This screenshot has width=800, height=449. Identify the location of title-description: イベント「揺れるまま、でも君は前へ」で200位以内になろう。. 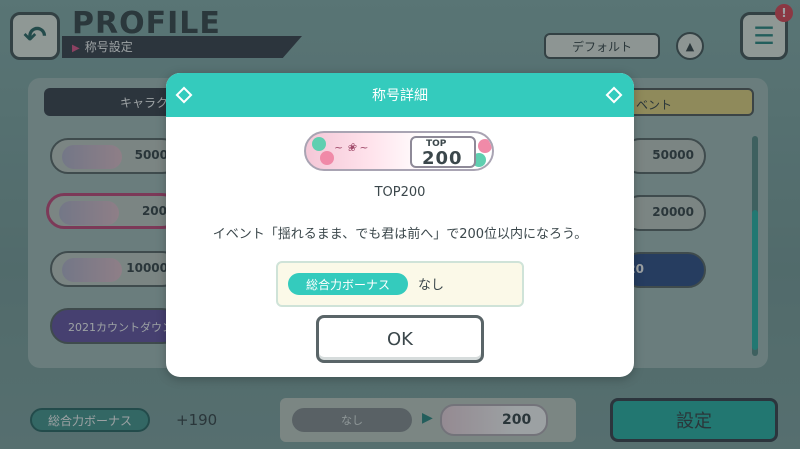
(400, 234).